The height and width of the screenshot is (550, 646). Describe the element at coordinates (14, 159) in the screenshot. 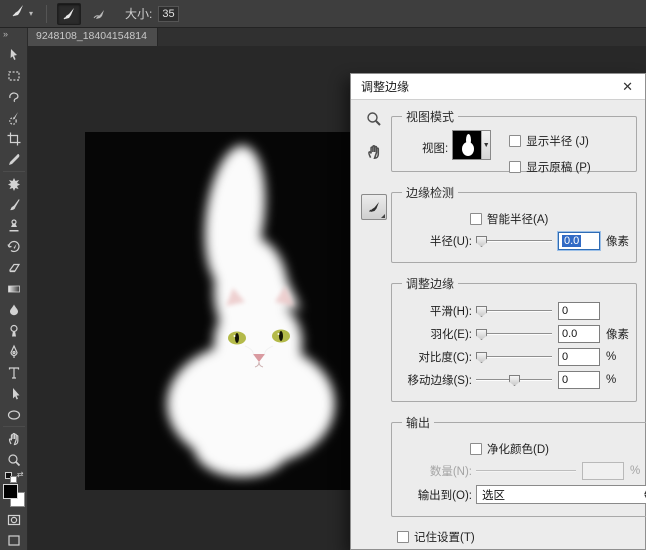

I see `eyedropper-tool` at that location.